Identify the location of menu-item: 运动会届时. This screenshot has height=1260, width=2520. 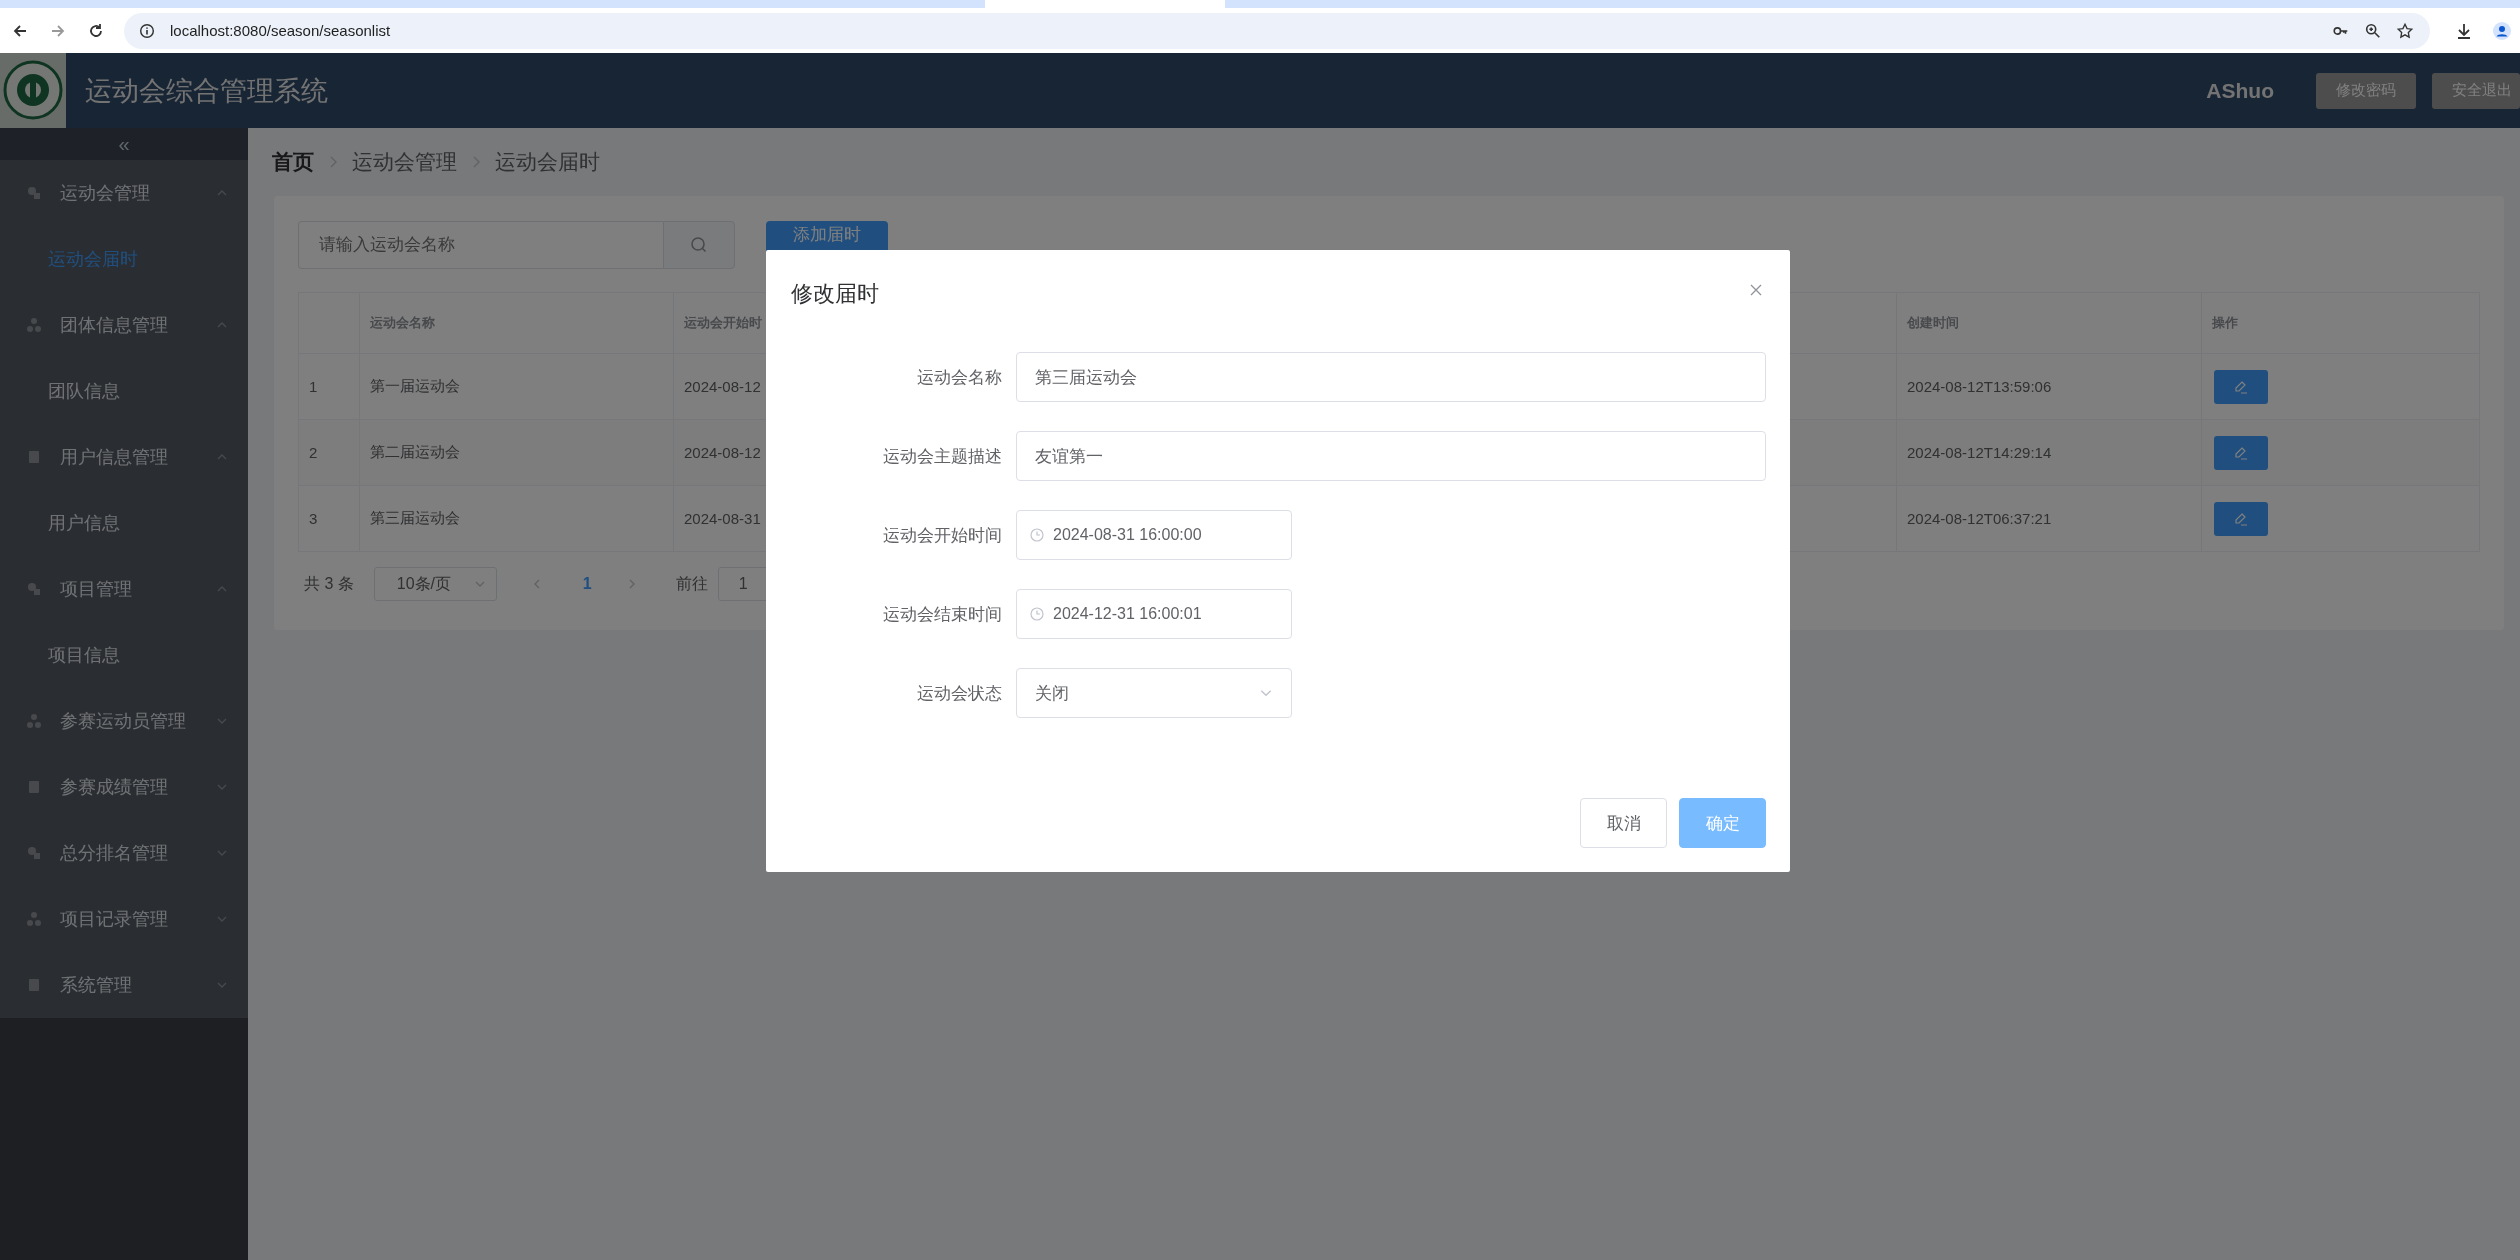
(124, 259).